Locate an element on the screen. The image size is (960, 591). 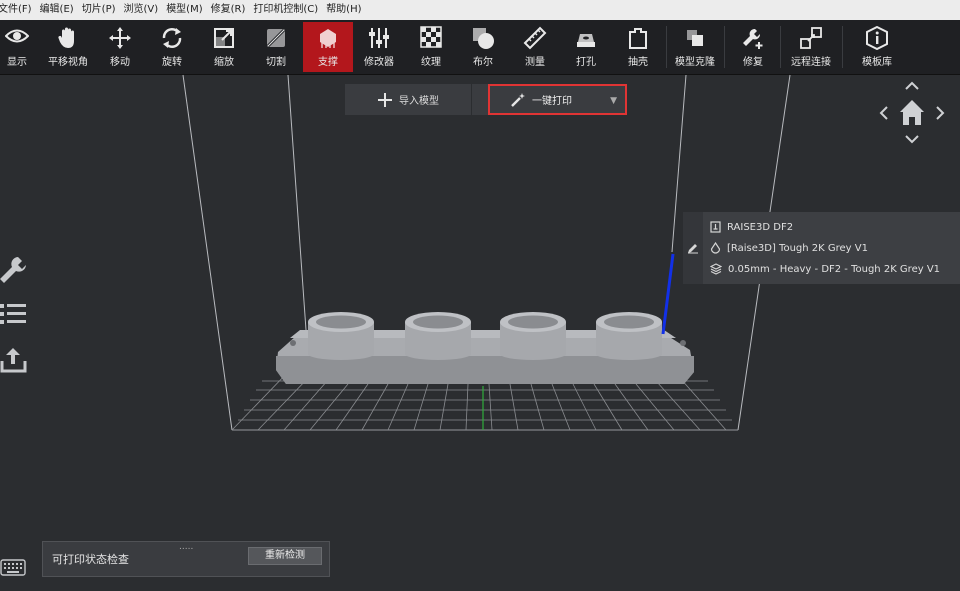
nav-up-arrow is located at coordinates (912, 85).